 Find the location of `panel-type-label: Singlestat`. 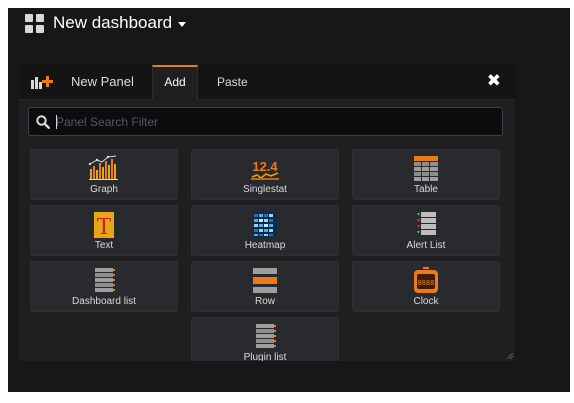

panel-type-label: Singlestat is located at coordinates (265, 189).